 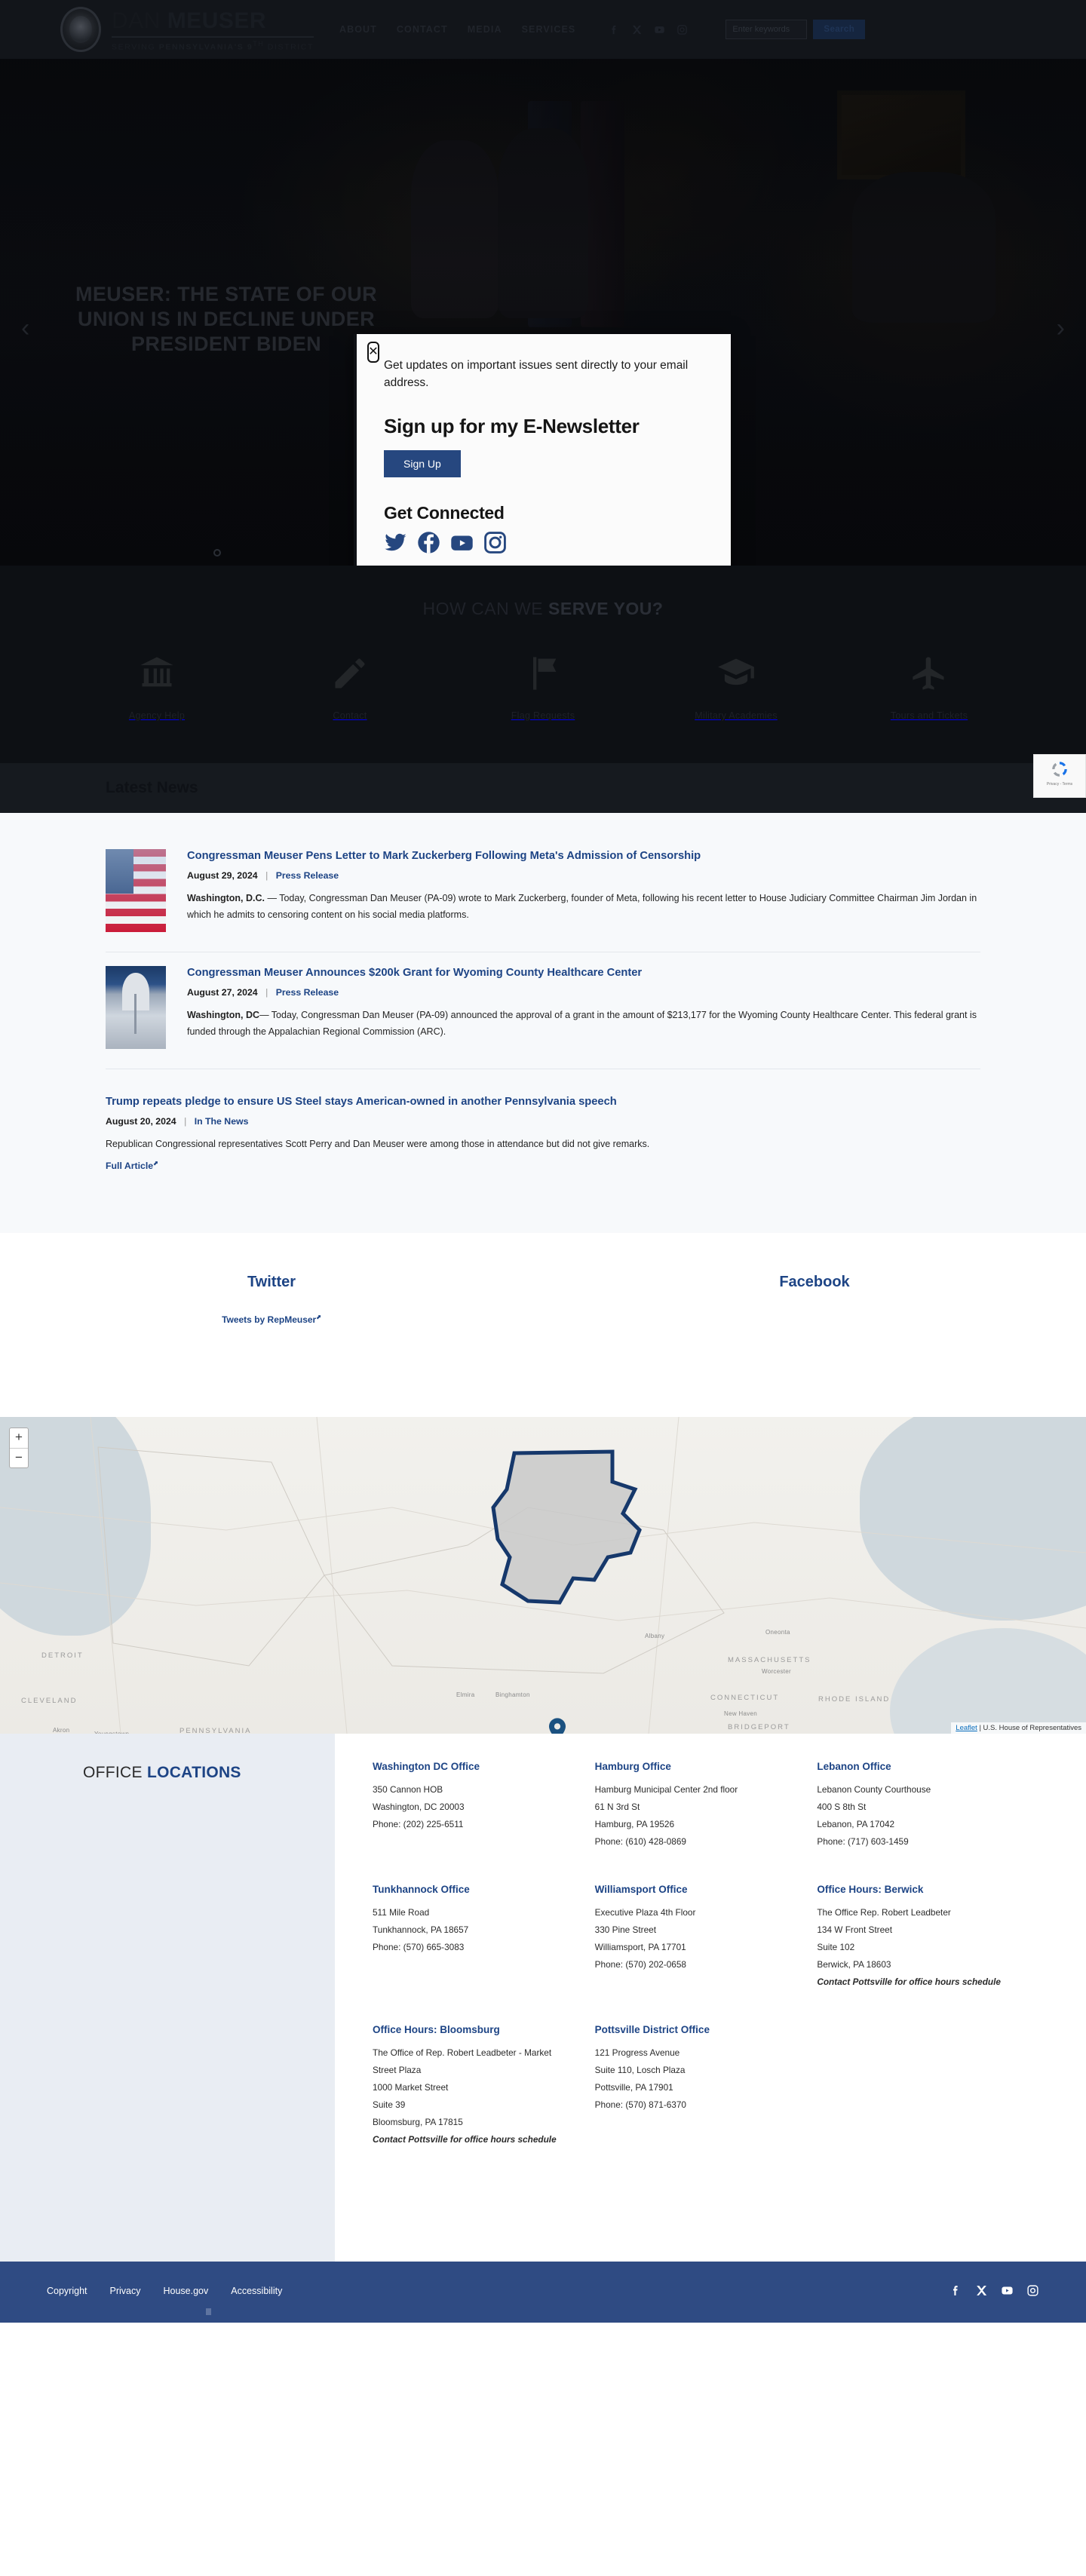 What do you see at coordinates (271, 1319) in the screenshot?
I see `tweets-by-link: Tweets by RepMeuser⬈` at bounding box center [271, 1319].